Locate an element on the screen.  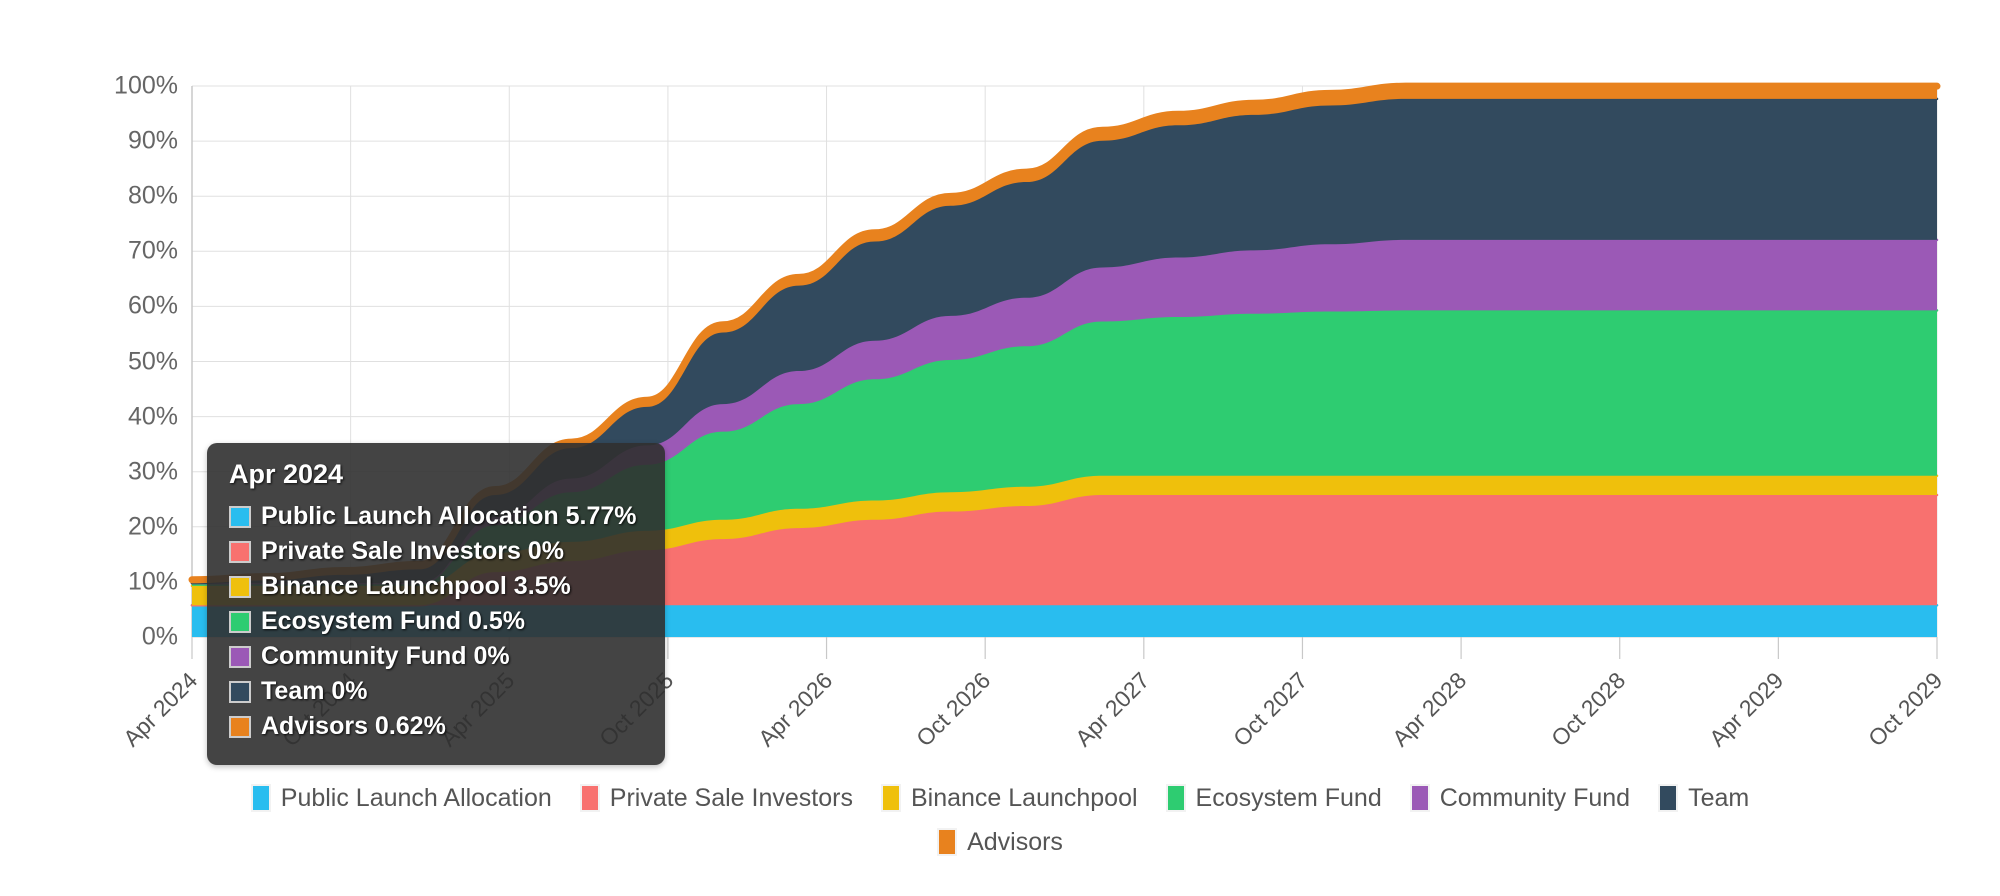
y-axis-tick-label: 50% is located at coordinates (152, 361).